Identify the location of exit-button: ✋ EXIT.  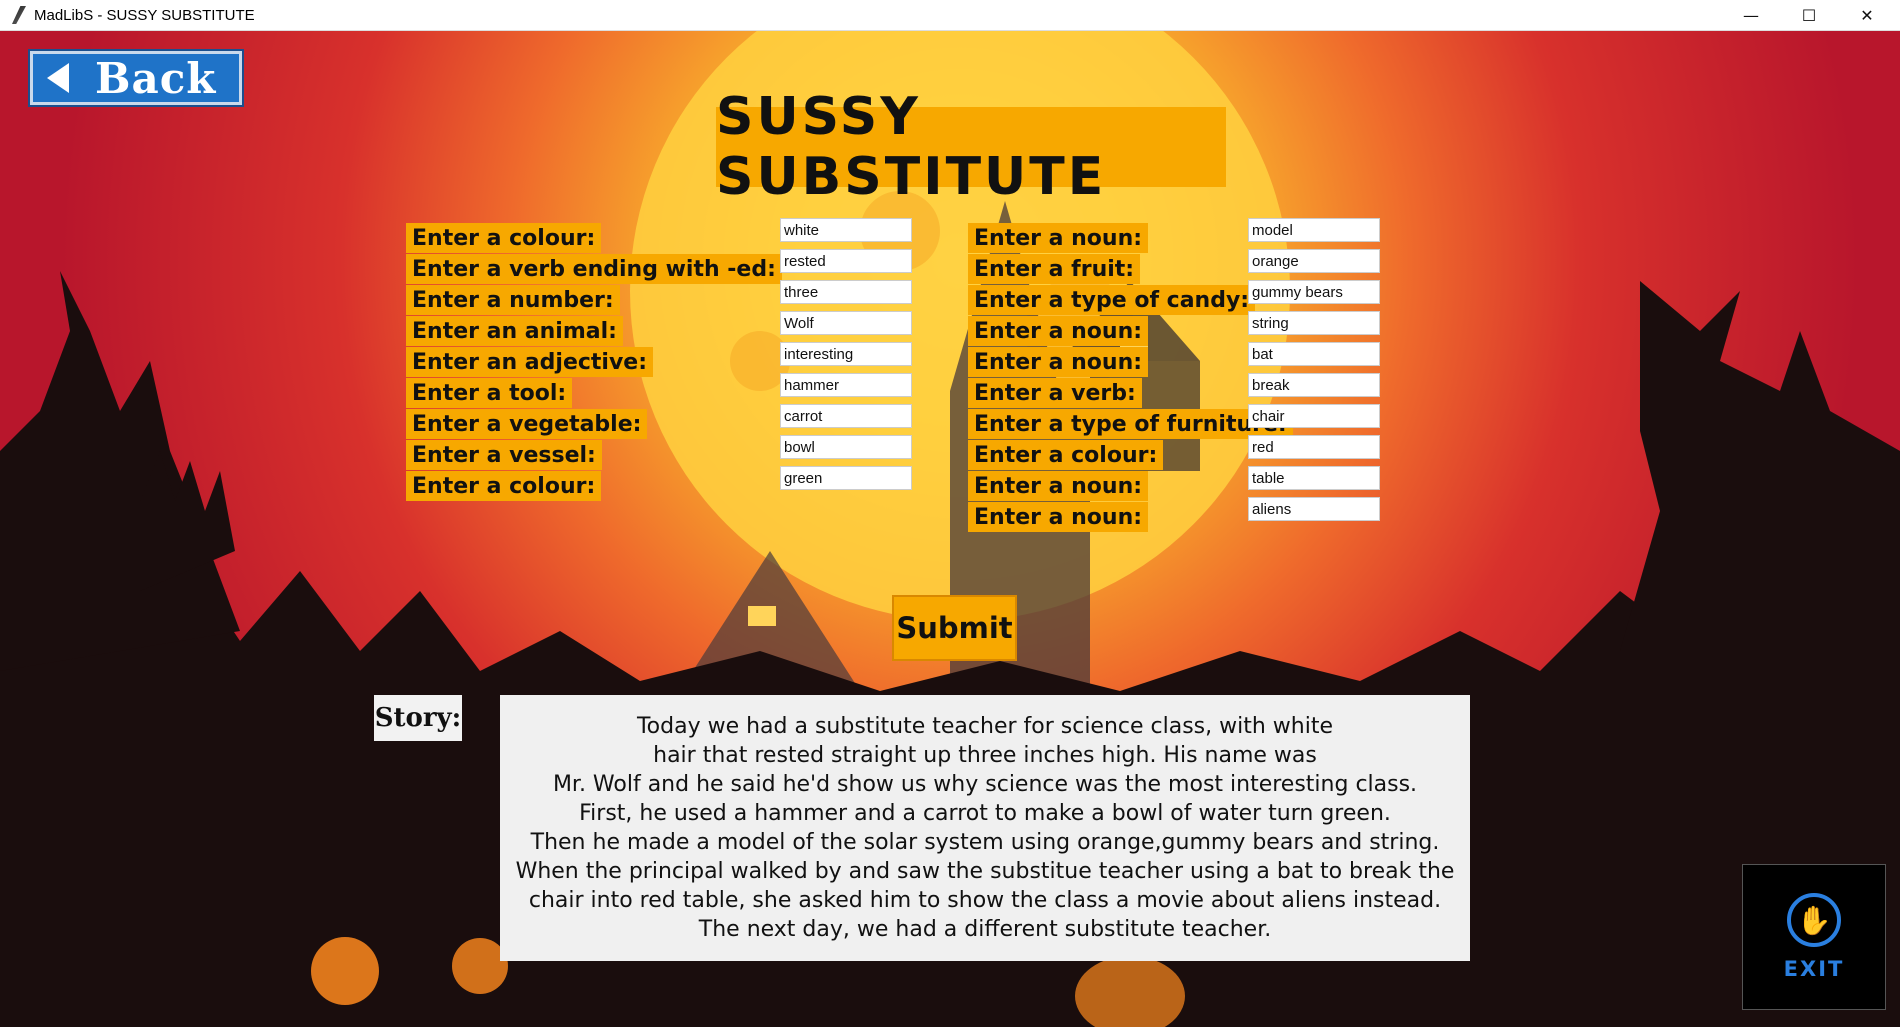
(1814, 937).